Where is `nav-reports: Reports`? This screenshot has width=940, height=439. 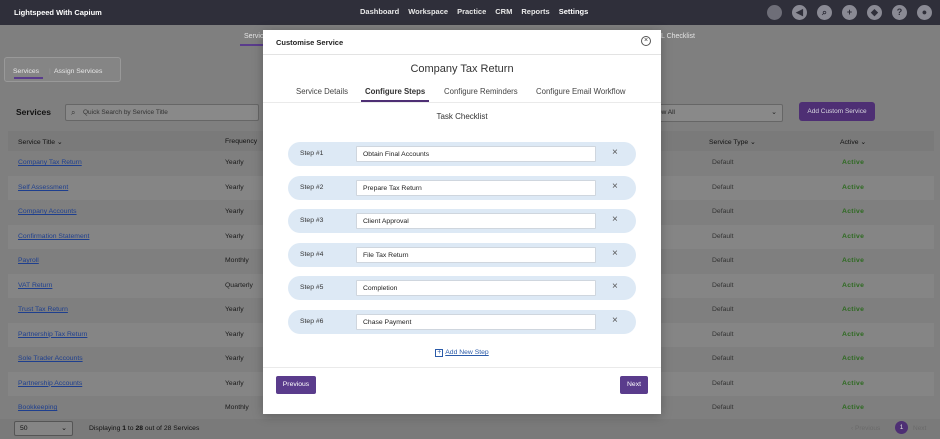
nav-reports: Reports is located at coordinates (535, 11).